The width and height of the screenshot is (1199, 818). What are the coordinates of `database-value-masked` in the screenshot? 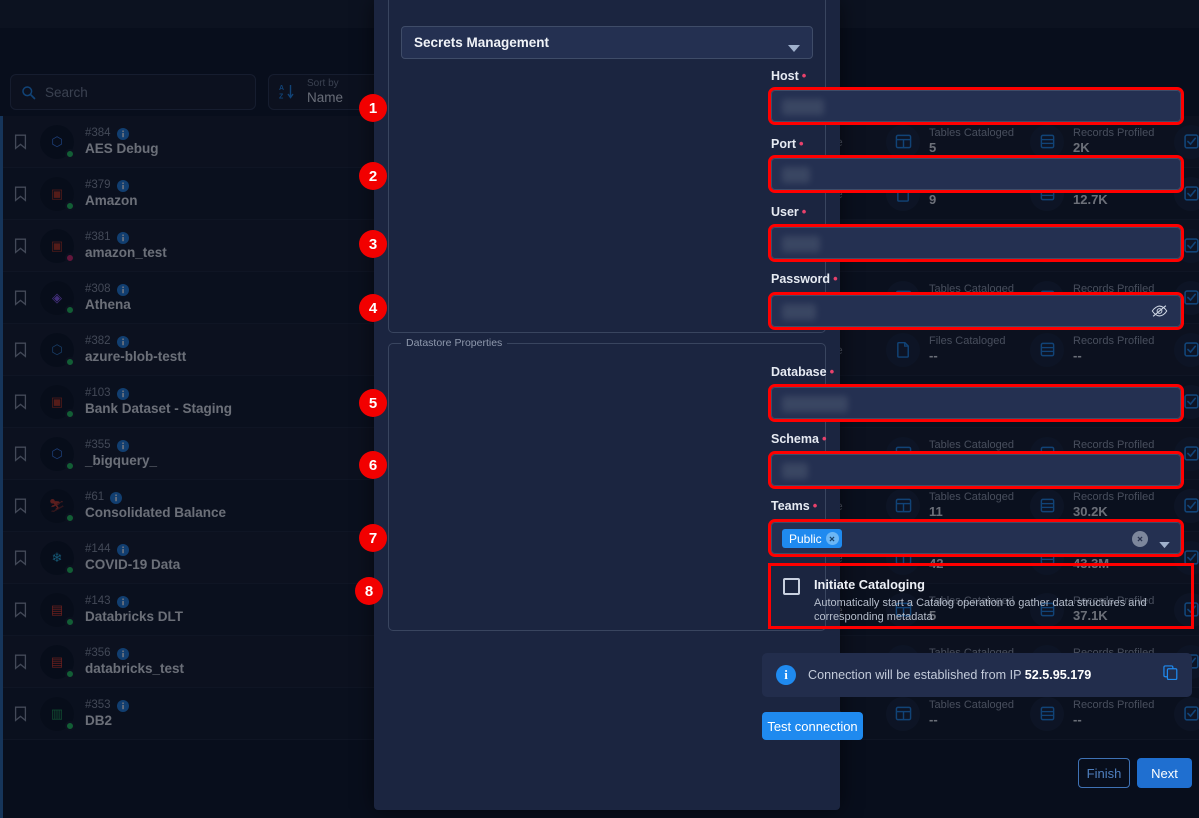 It's located at (815, 404).